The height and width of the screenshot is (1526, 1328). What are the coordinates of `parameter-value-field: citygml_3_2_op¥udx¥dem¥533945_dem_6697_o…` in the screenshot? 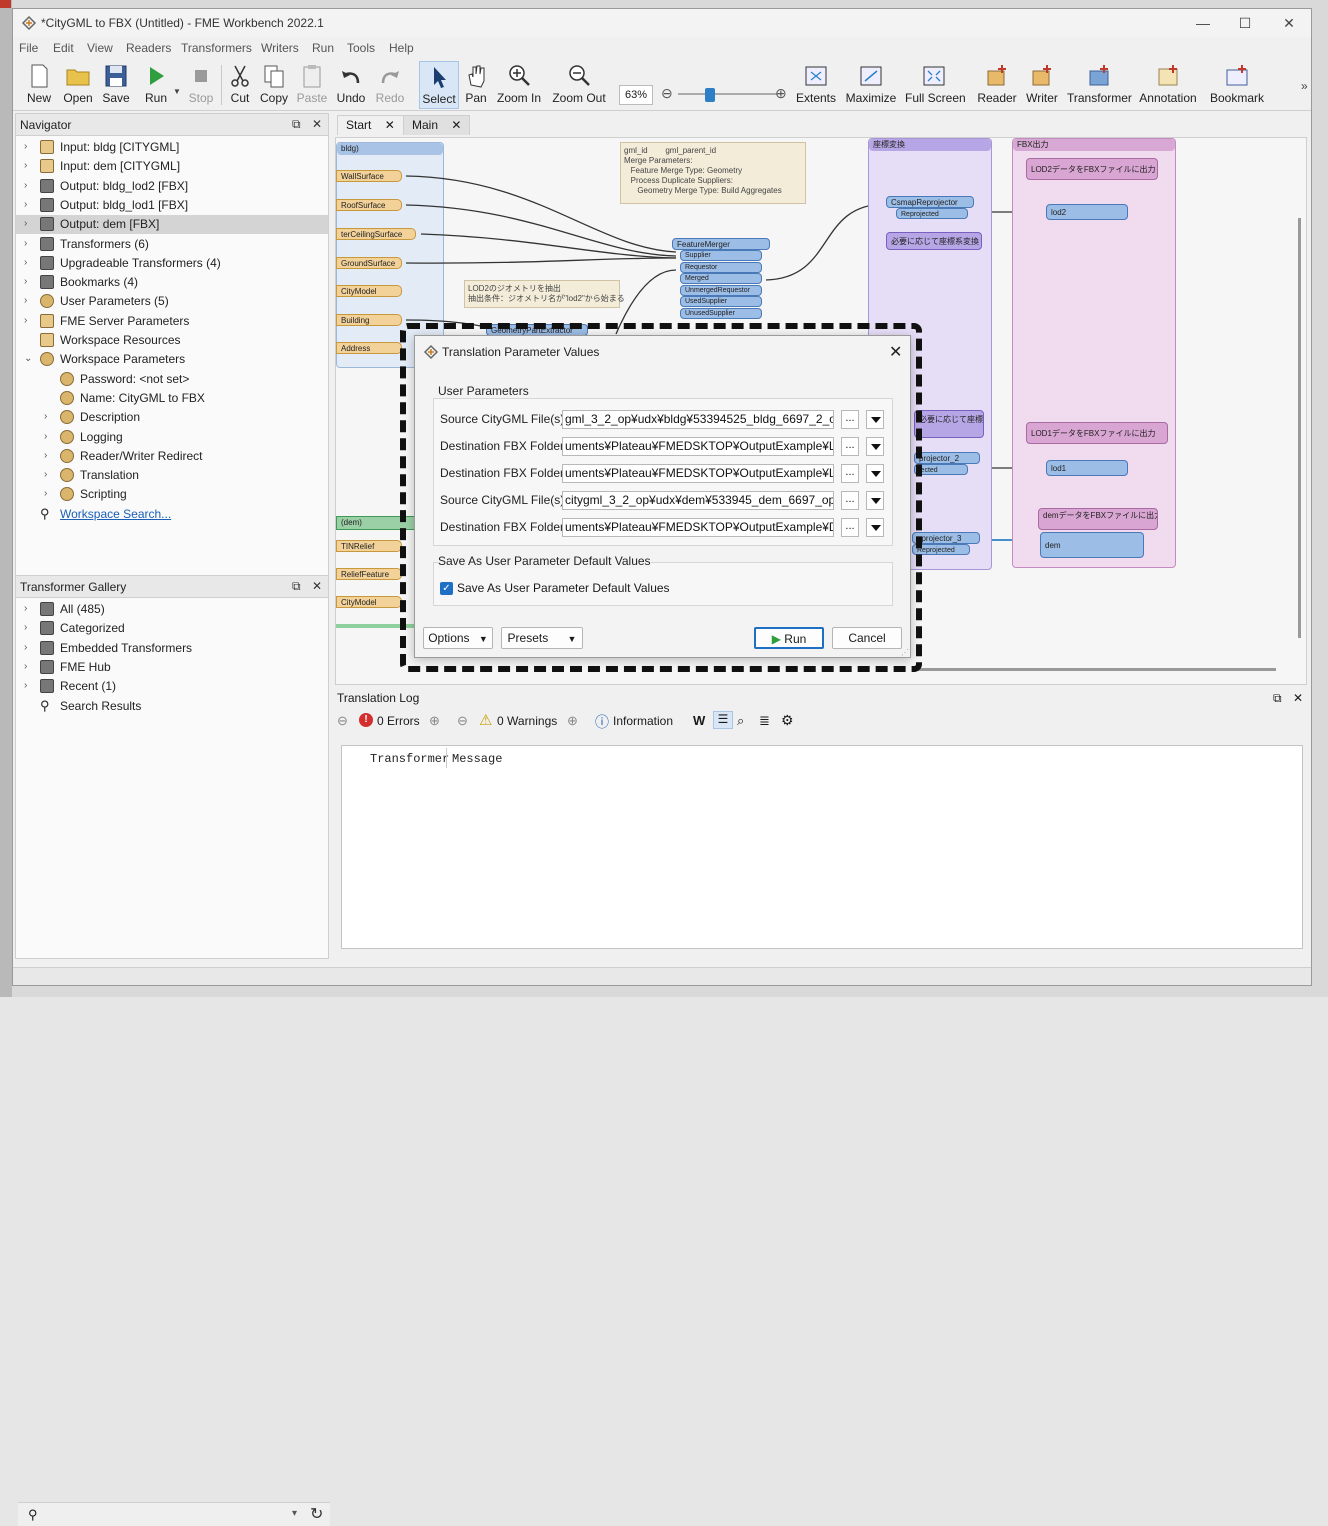 It's located at (698, 500).